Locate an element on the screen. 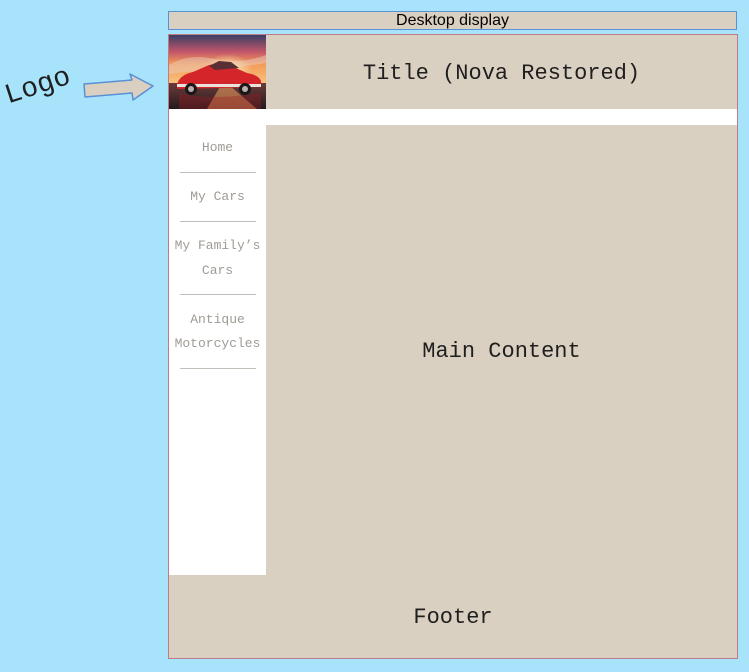 The width and height of the screenshot is (749, 672). header-divider is located at coordinates (453, 117).